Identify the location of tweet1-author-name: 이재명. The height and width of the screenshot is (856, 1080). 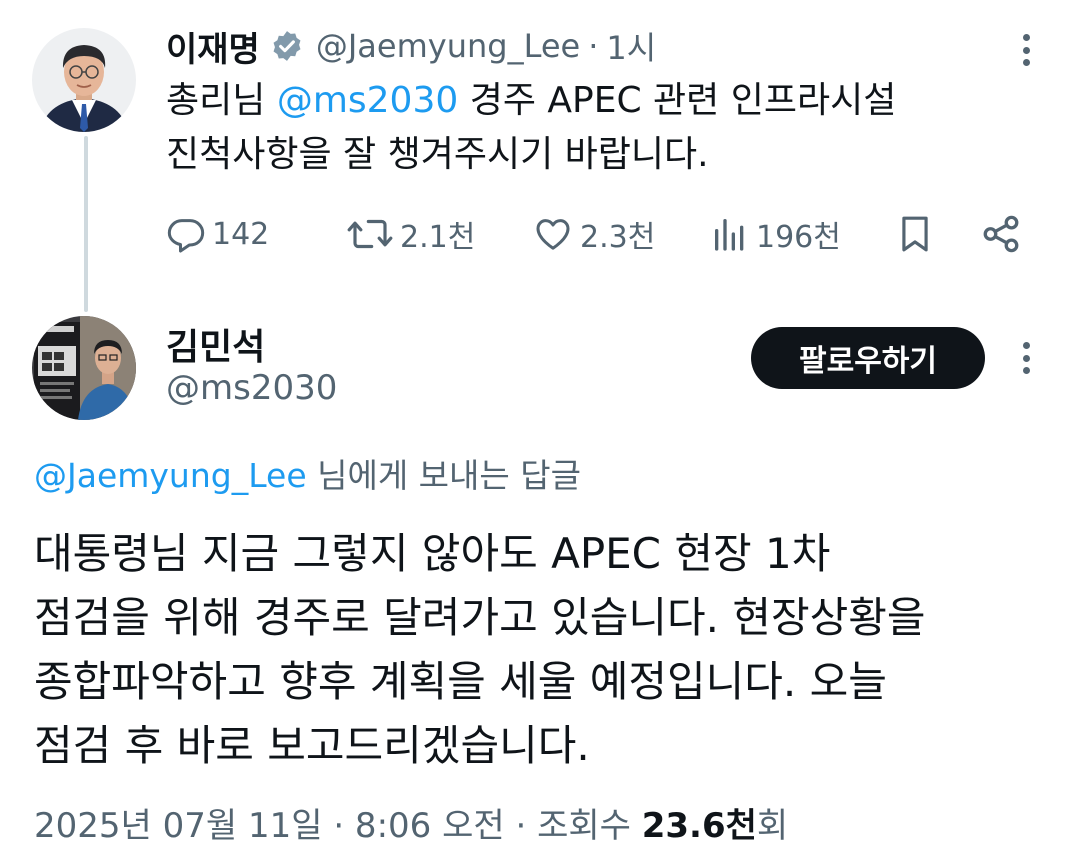
(213, 46).